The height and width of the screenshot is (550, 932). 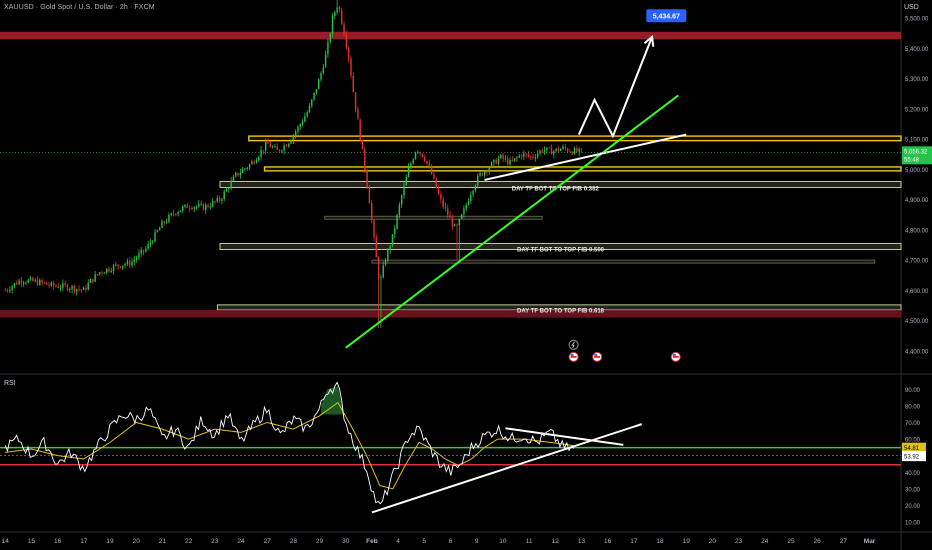 I want to click on currency-label: USD, so click(x=911, y=7).